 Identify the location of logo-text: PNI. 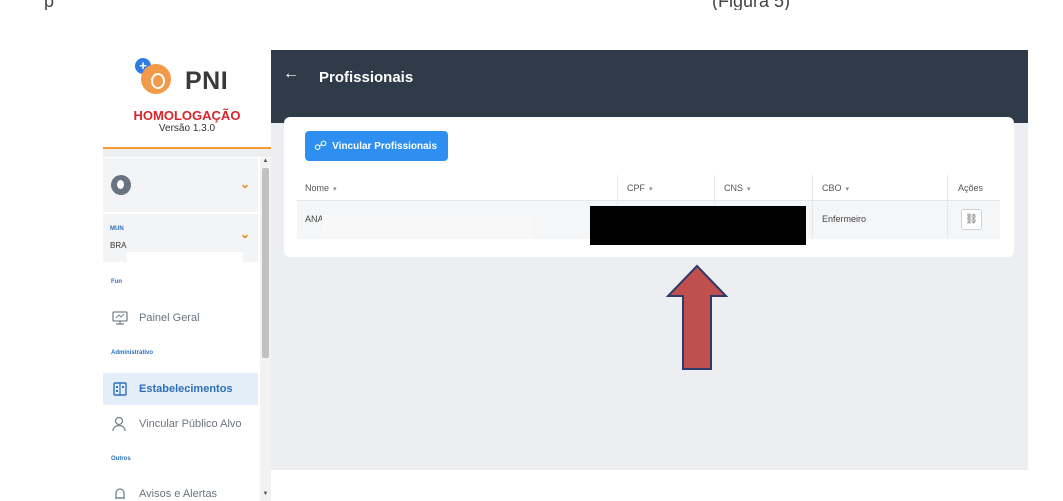
(207, 81).